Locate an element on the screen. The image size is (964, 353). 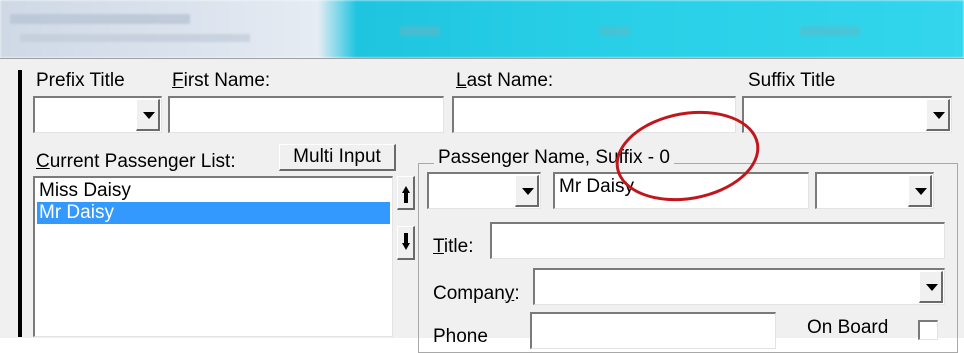
left-divider-bar is located at coordinates (20, 203).